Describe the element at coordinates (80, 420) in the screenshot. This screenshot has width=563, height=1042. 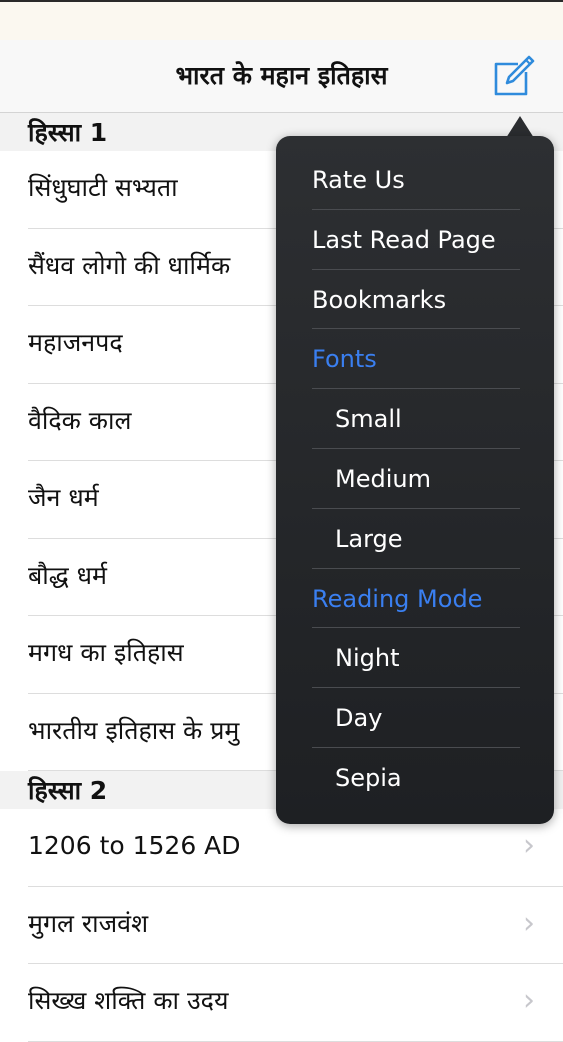
I see `list-item-label: वैदिक काल` at that location.